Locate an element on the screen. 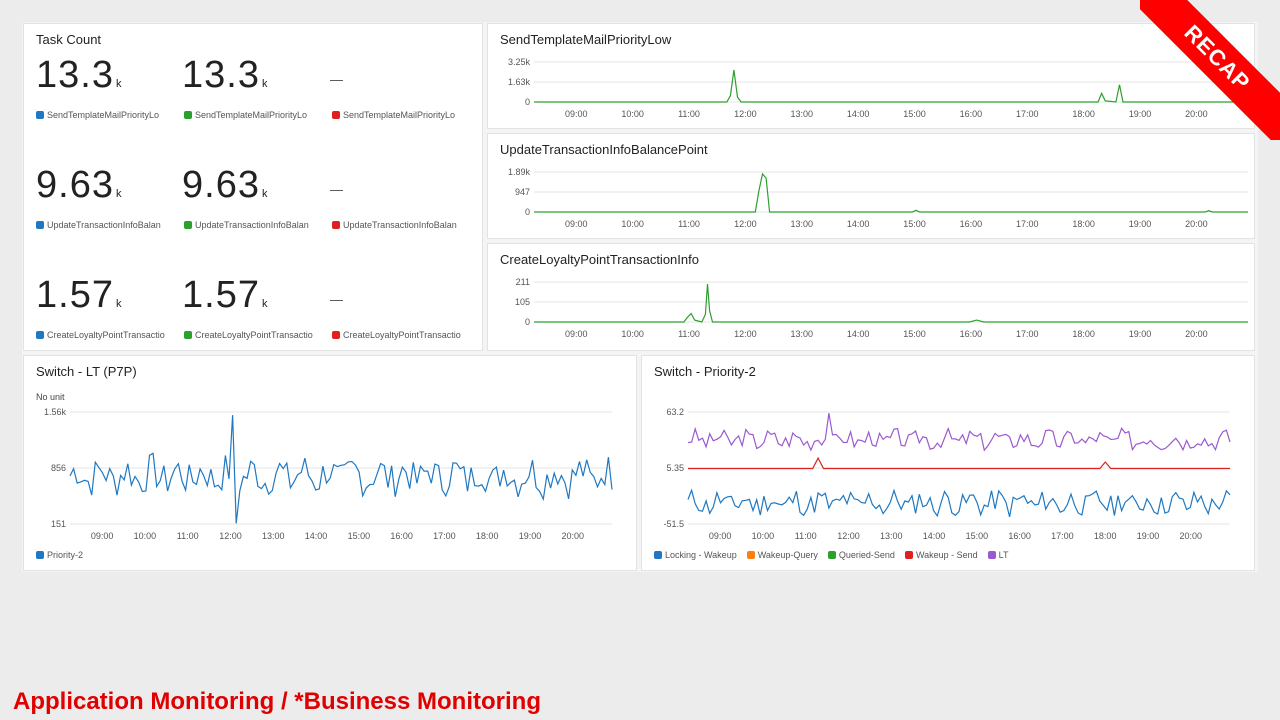  y-tick-label: 1.56k is located at coordinates (55, 412).